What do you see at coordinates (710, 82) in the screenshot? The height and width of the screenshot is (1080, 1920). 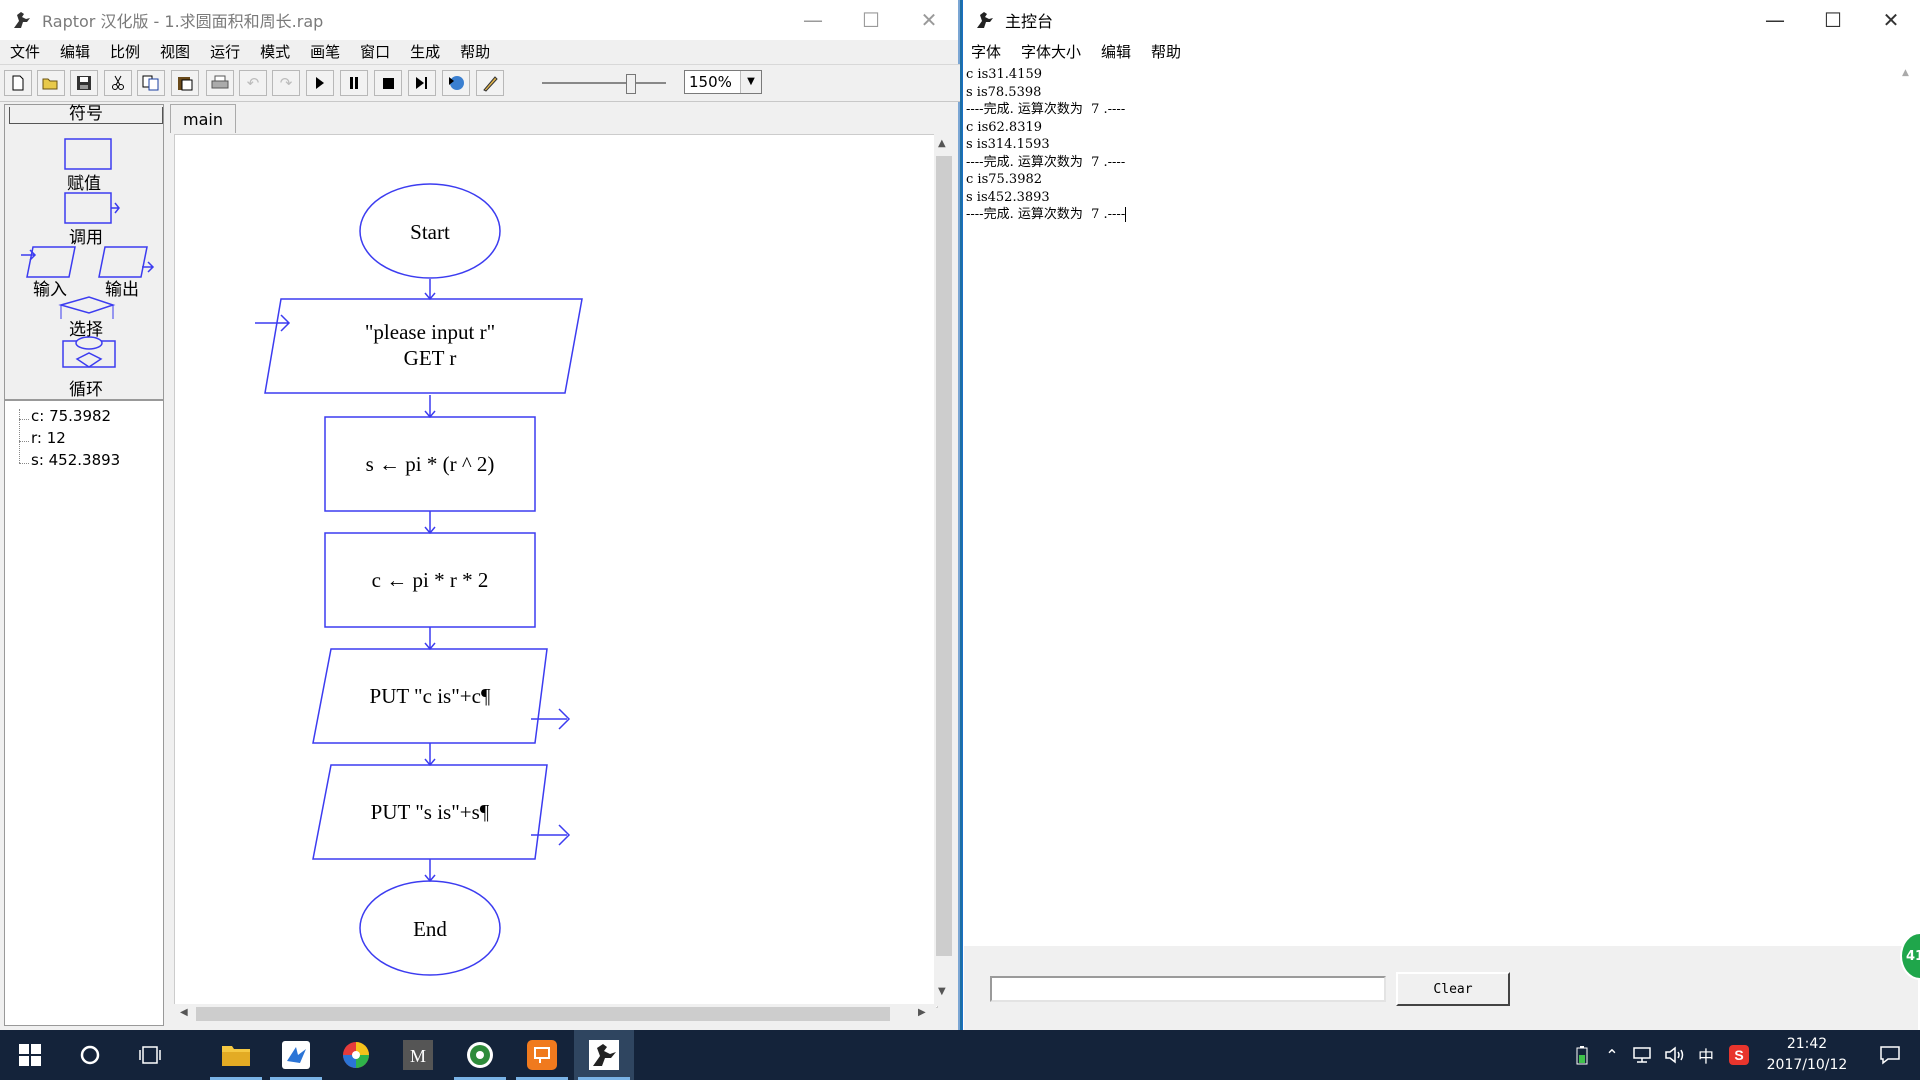 I see `zoom-value: 150%` at bounding box center [710, 82].